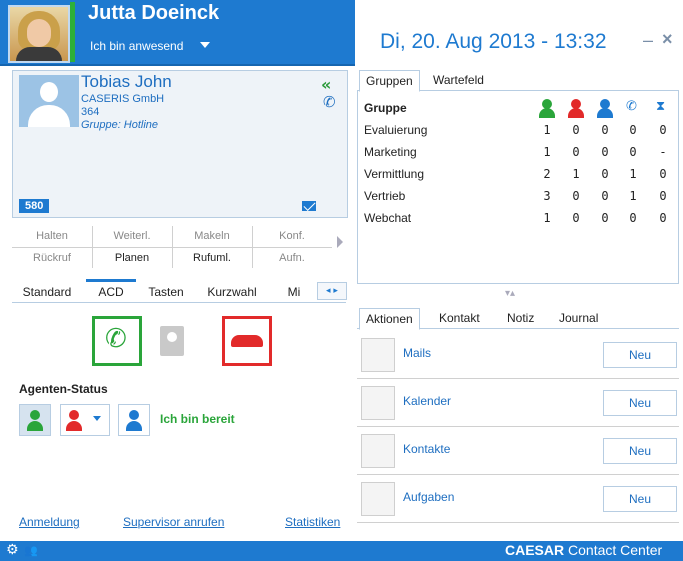 Image resolution: width=683 pixels, height=561 pixels. I want to click on contact-avatar, so click(49, 101).